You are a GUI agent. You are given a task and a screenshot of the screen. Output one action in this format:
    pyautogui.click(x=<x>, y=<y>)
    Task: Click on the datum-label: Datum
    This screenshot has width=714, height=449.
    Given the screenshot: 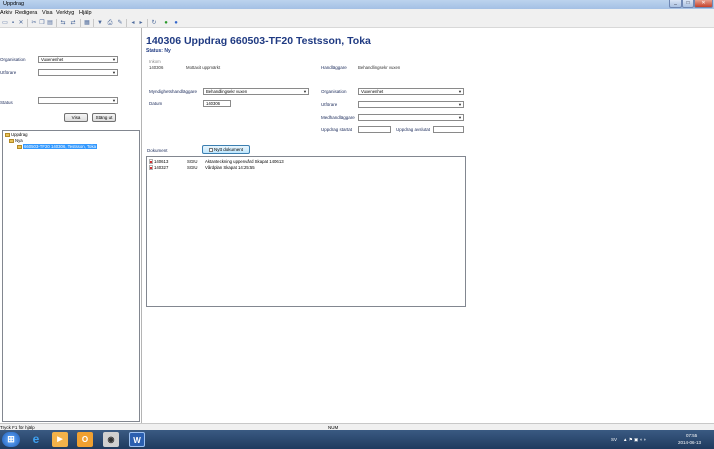 What is the action you would take?
    pyautogui.click(x=156, y=103)
    